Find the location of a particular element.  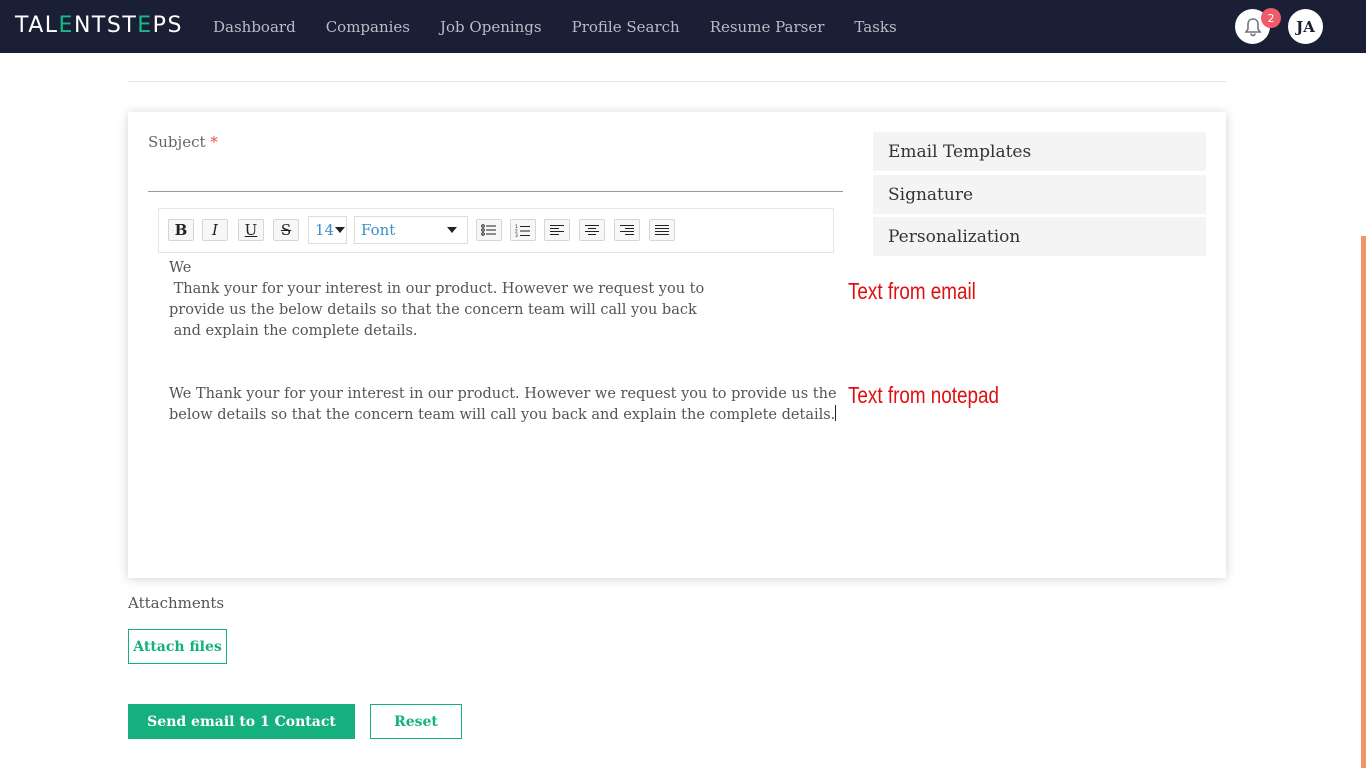

editor-toolbar: B I U S 14 Font 1 2 3 is located at coordinates (496, 230).